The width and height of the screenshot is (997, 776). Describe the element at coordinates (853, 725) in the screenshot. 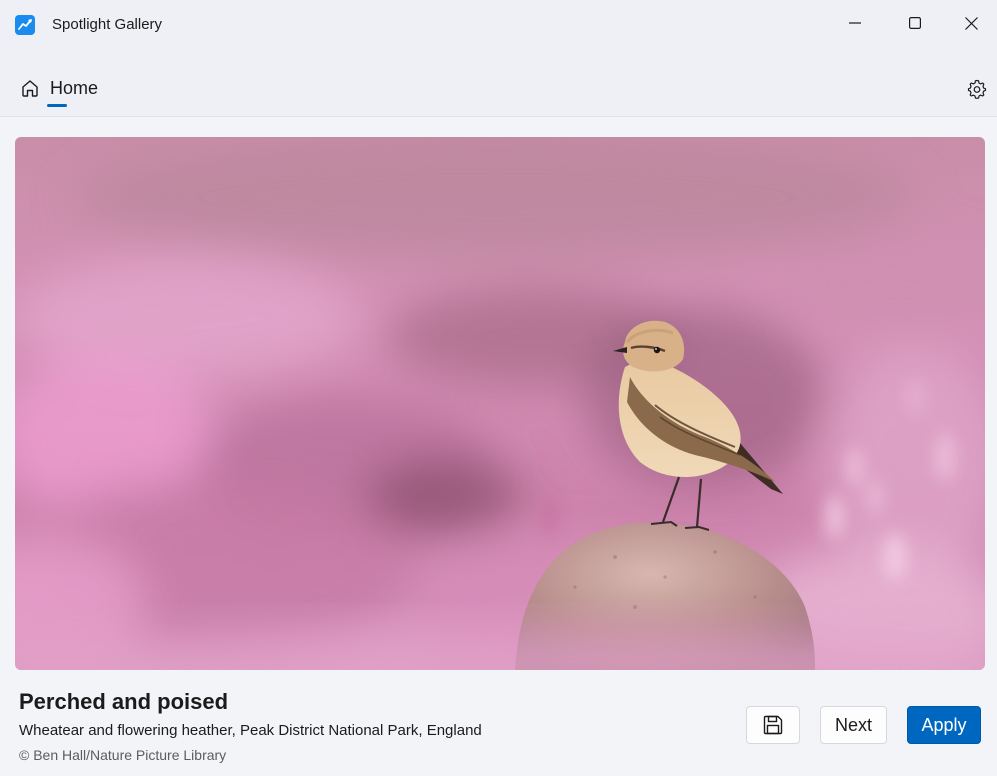

I see `next-button: Next` at that location.